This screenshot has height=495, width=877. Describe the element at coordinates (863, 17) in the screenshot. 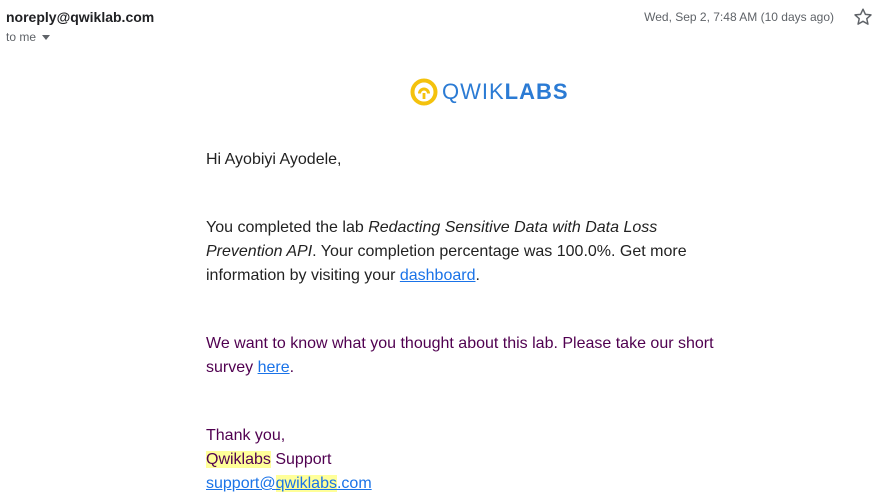

I see `star-icon` at that location.